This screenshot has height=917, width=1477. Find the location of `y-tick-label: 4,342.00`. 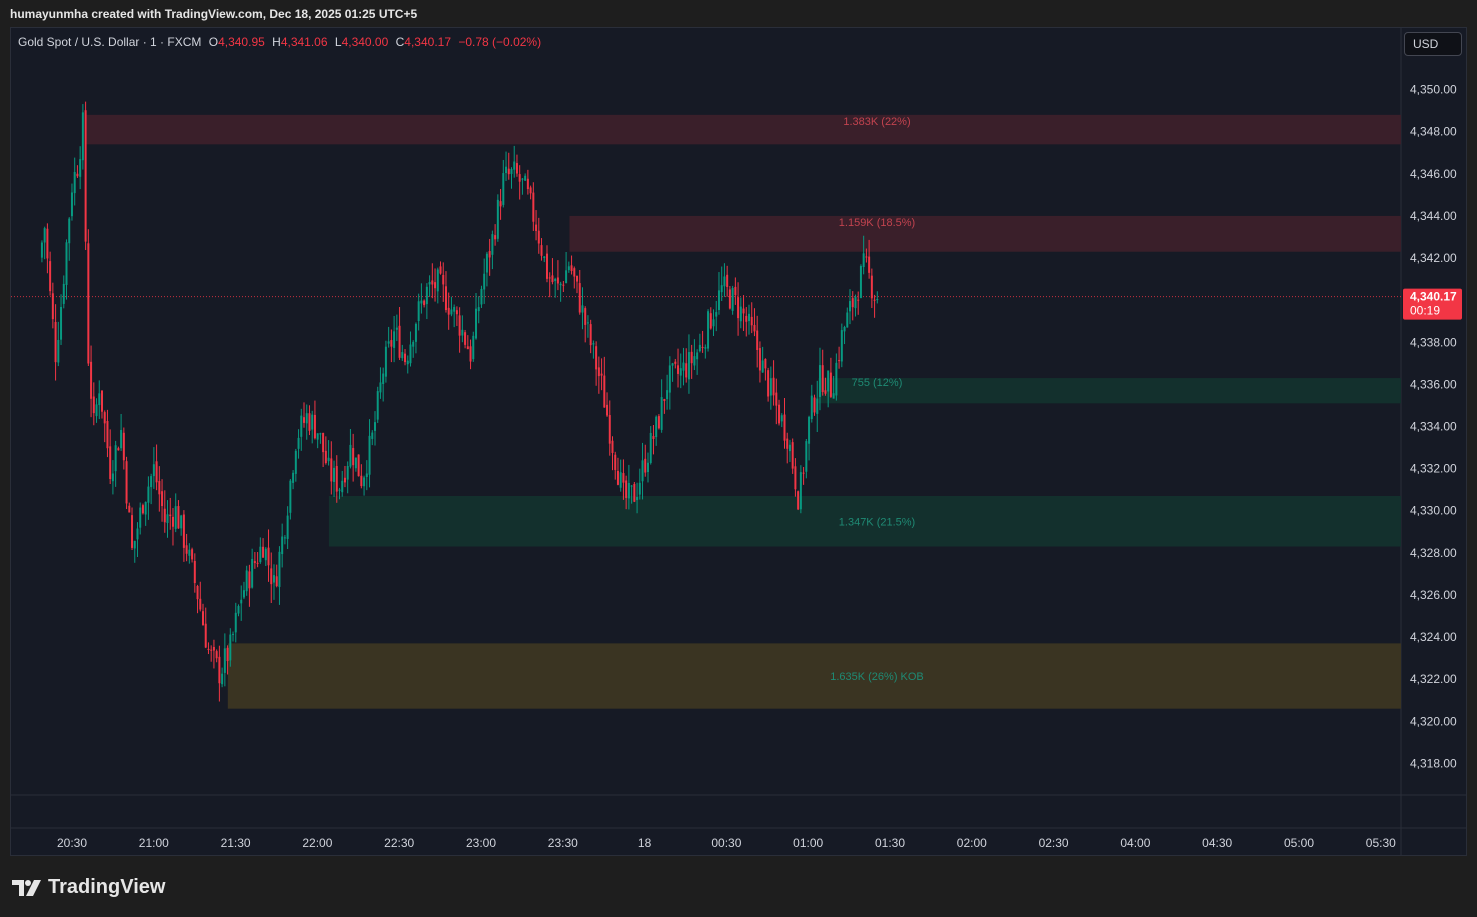

y-tick-label: 4,342.00 is located at coordinates (1433, 258).